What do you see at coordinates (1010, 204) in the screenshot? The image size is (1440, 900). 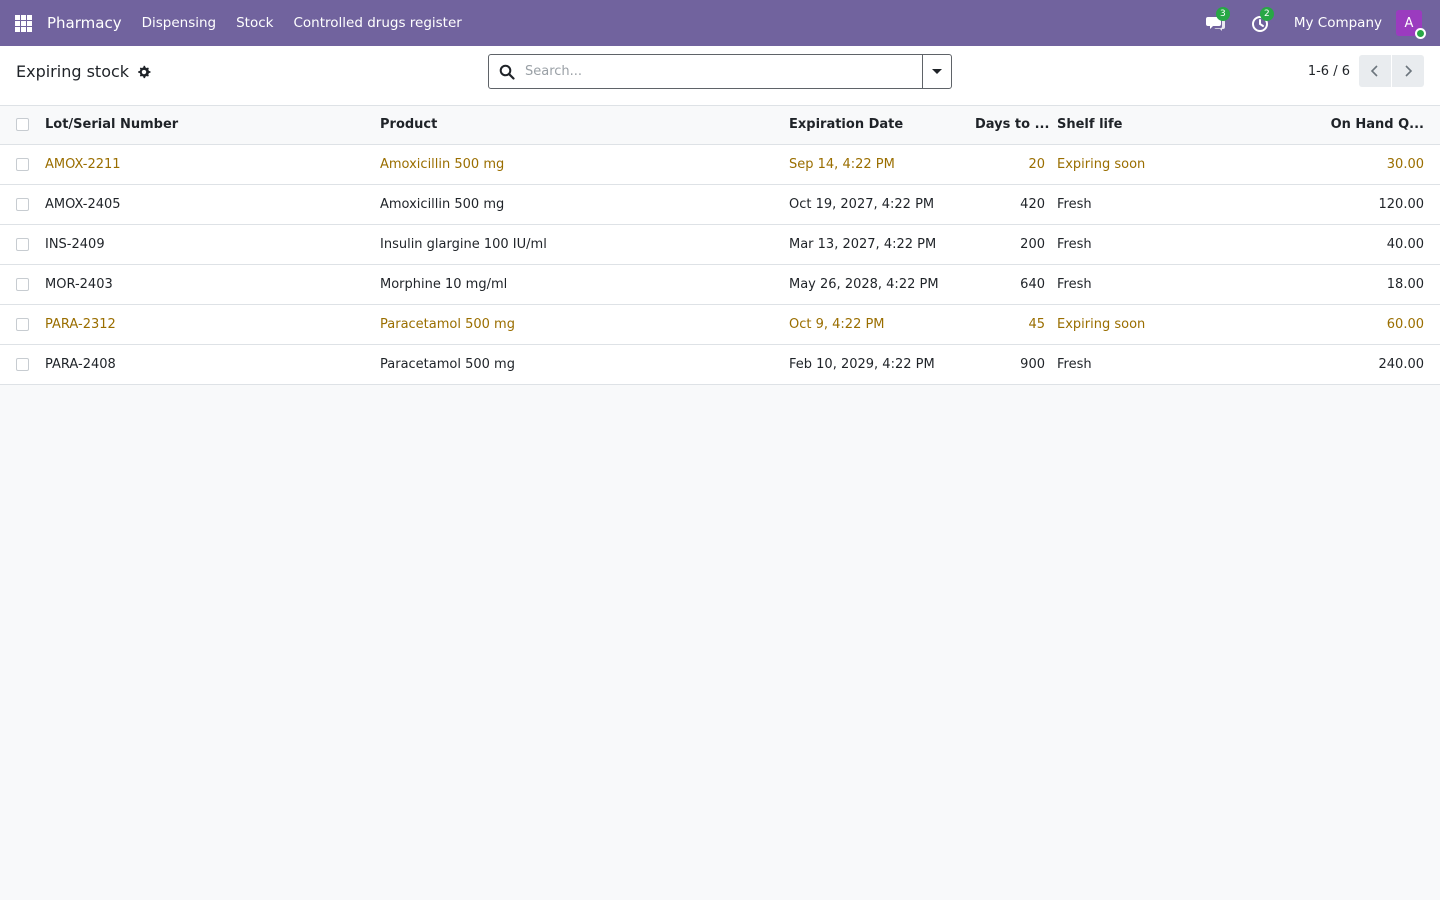 I see `cell-days-to-expiry: 420` at bounding box center [1010, 204].